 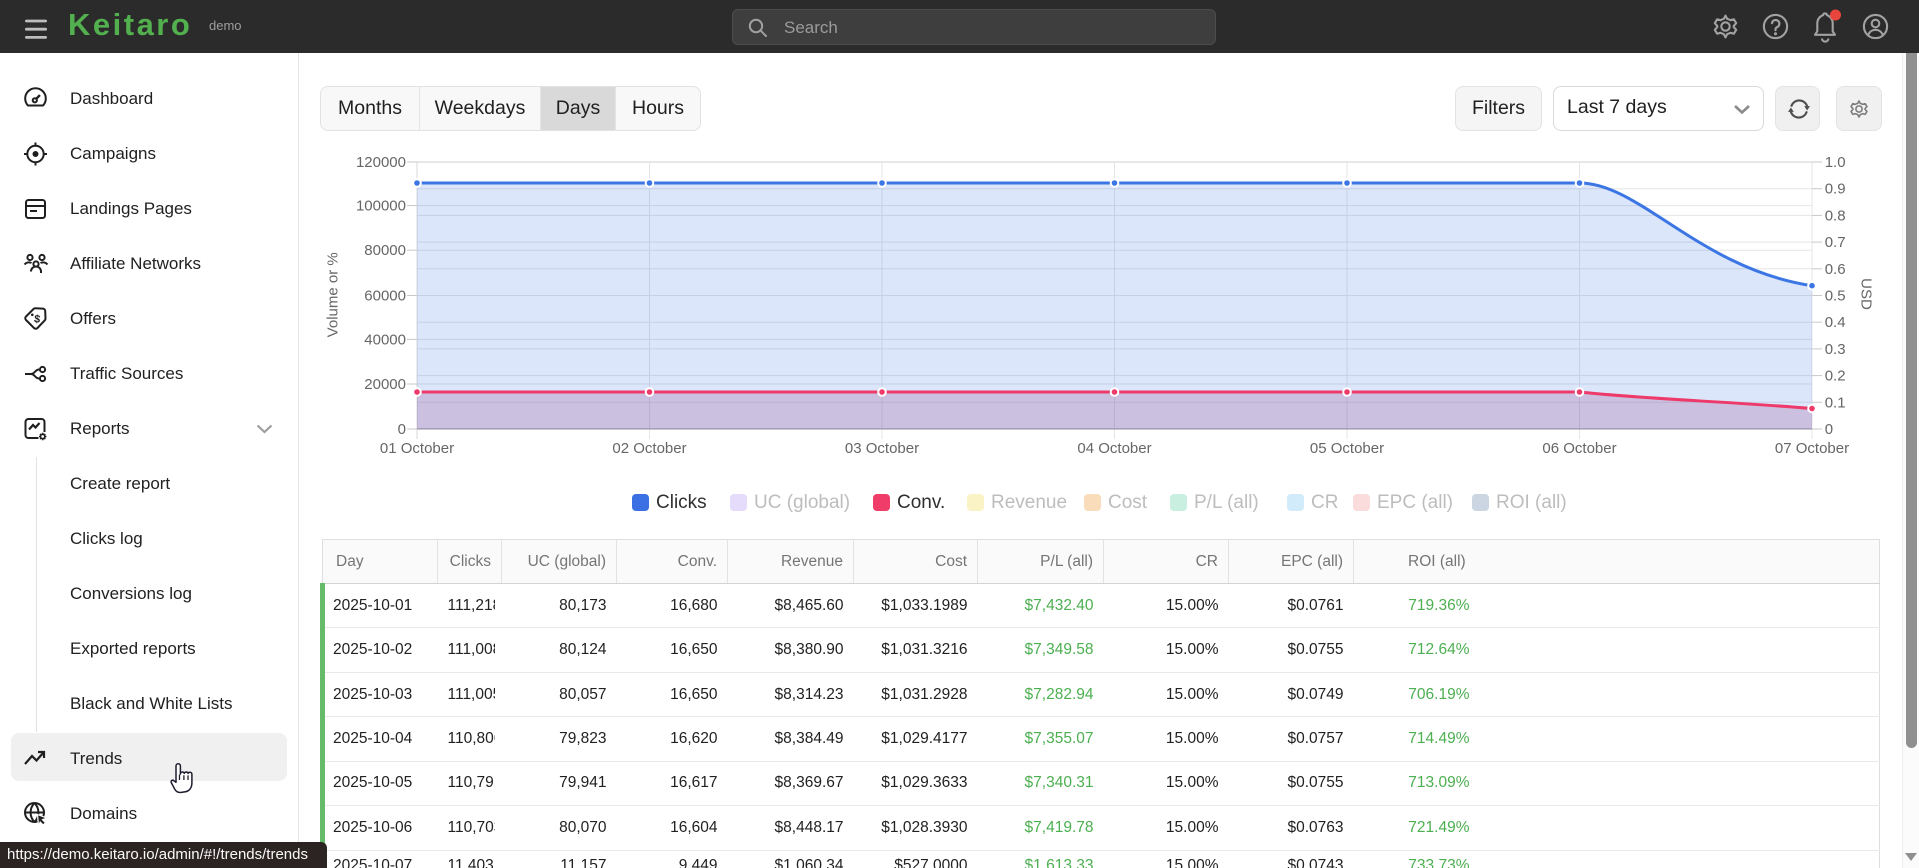 What do you see at coordinates (1579, 448) in the screenshot?
I see `svg-text: 06 October` at bounding box center [1579, 448].